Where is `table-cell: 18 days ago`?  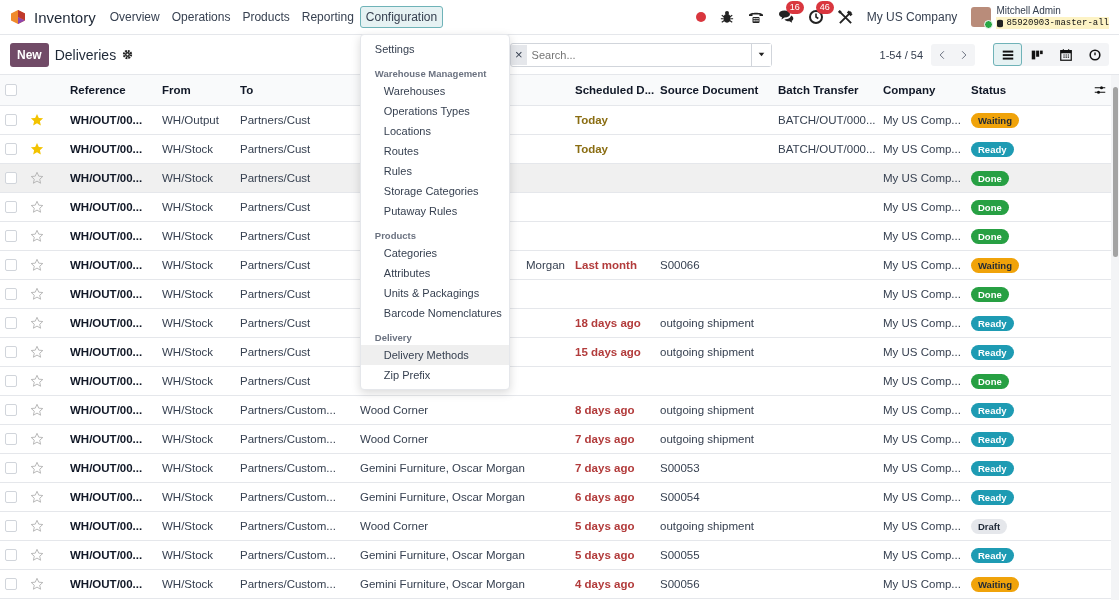 table-cell: 18 days ago is located at coordinates (608, 323).